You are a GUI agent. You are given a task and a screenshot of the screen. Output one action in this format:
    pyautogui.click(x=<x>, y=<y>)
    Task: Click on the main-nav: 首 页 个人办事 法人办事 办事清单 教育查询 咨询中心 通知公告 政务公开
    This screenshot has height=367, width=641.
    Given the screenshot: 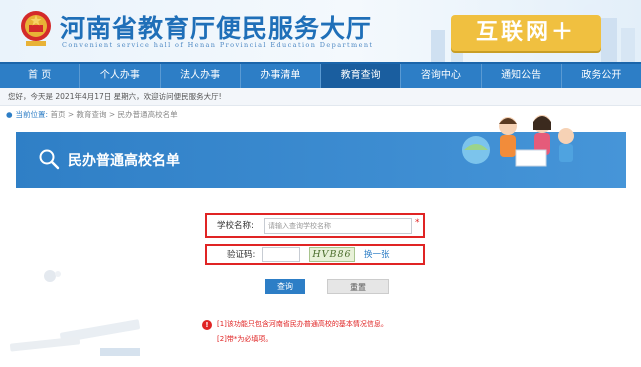 What is the action you would take?
    pyautogui.click(x=320, y=75)
    